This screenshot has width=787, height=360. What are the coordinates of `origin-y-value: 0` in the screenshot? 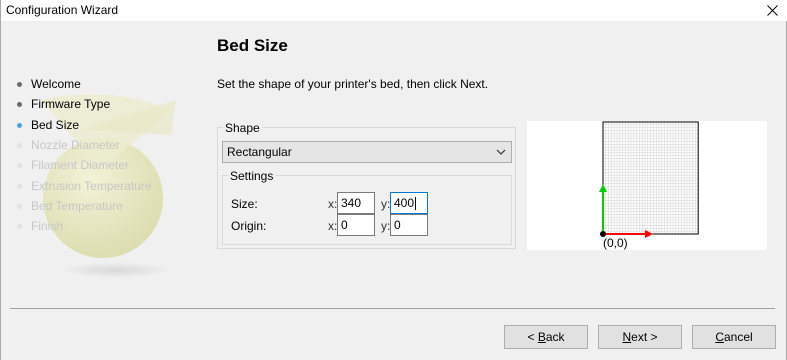 It's located at (397, 225).